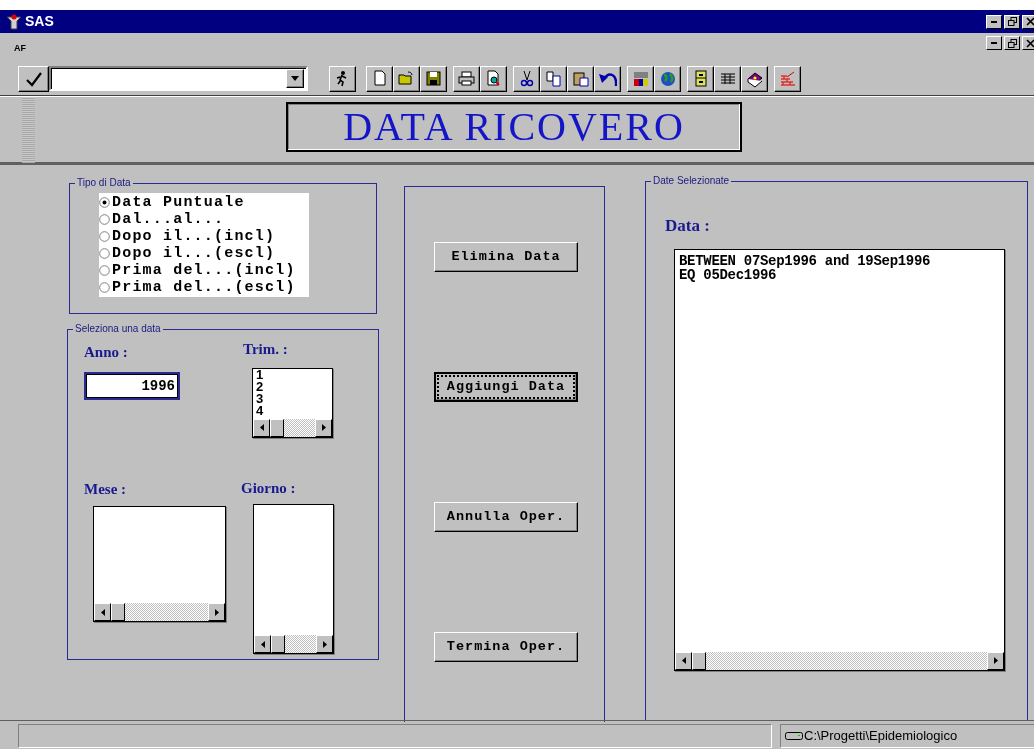 The height and width of the screenshot is (749, 1034). Describe the element at coordinates (700, 78) in the screenshot. I see `file-cabinet-button` at that location.